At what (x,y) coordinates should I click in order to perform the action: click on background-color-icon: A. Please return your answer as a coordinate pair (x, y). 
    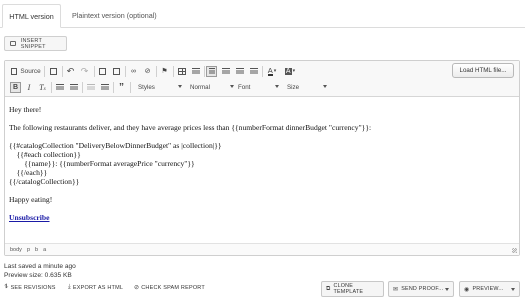
    Looking at the image, I should click on (288, 71).